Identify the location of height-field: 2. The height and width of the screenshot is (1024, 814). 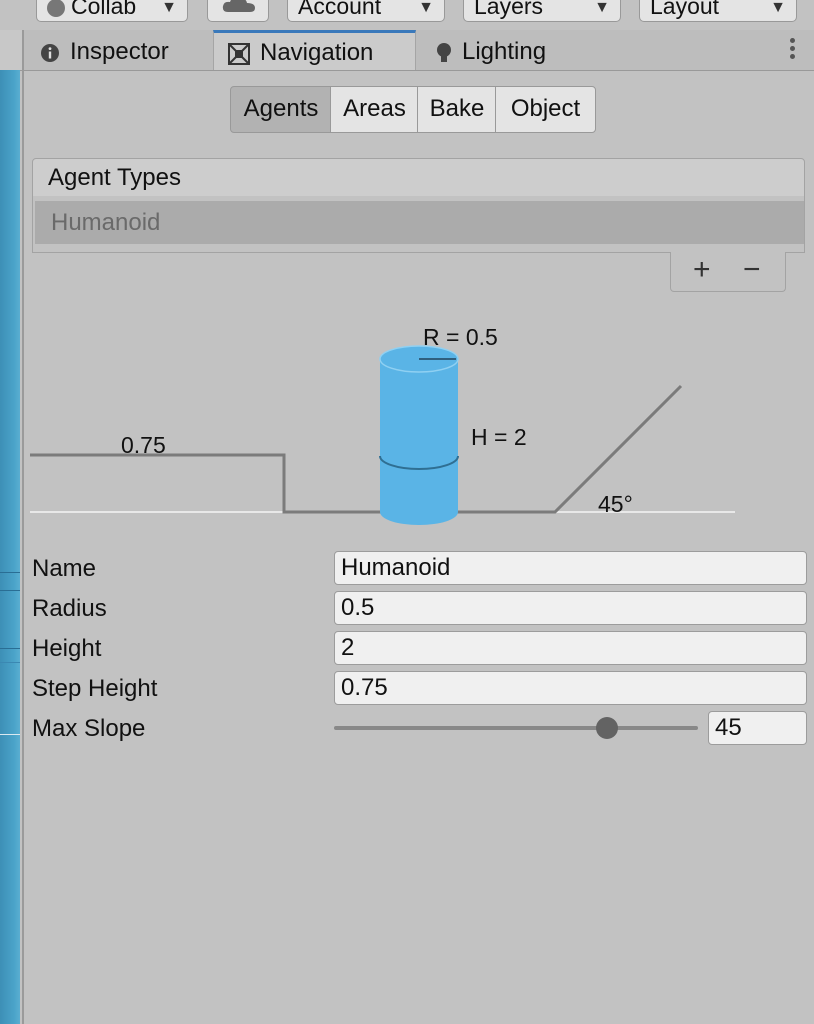
(570, 648).